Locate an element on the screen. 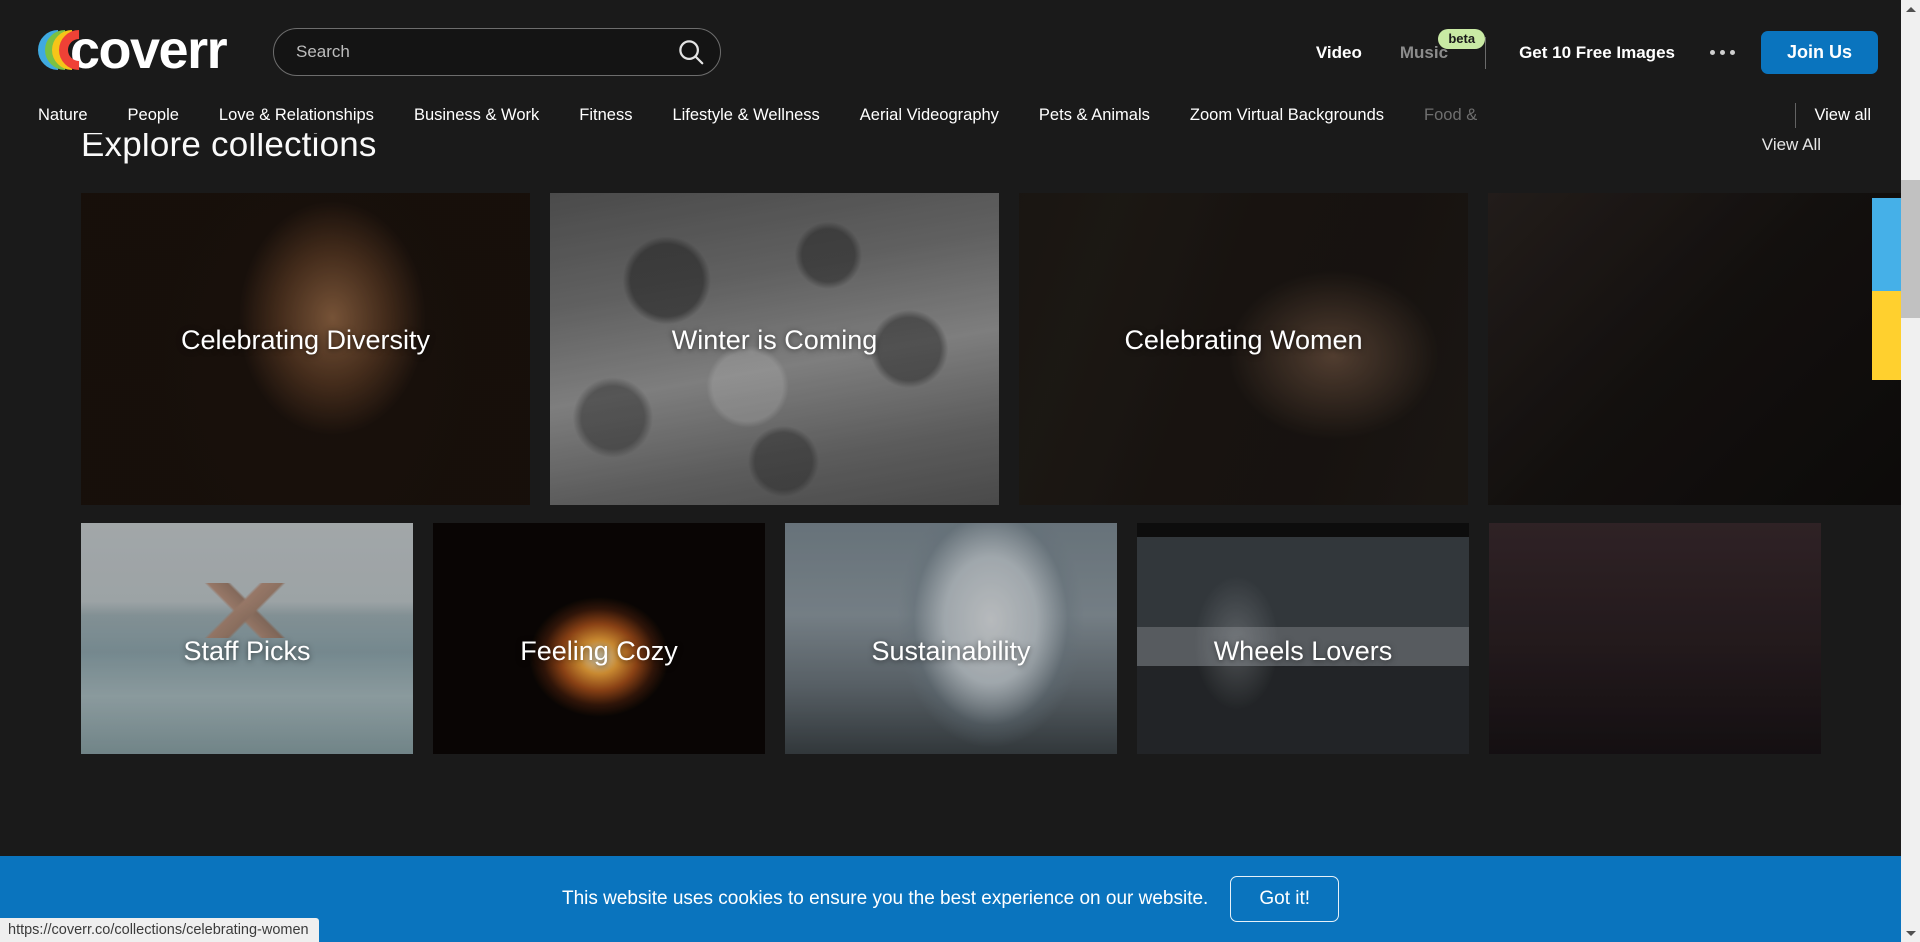 Image resolution: width=1920 pixels, height=942 pixels. join-us-button: Join Us is located at coordinates (1819, 52).